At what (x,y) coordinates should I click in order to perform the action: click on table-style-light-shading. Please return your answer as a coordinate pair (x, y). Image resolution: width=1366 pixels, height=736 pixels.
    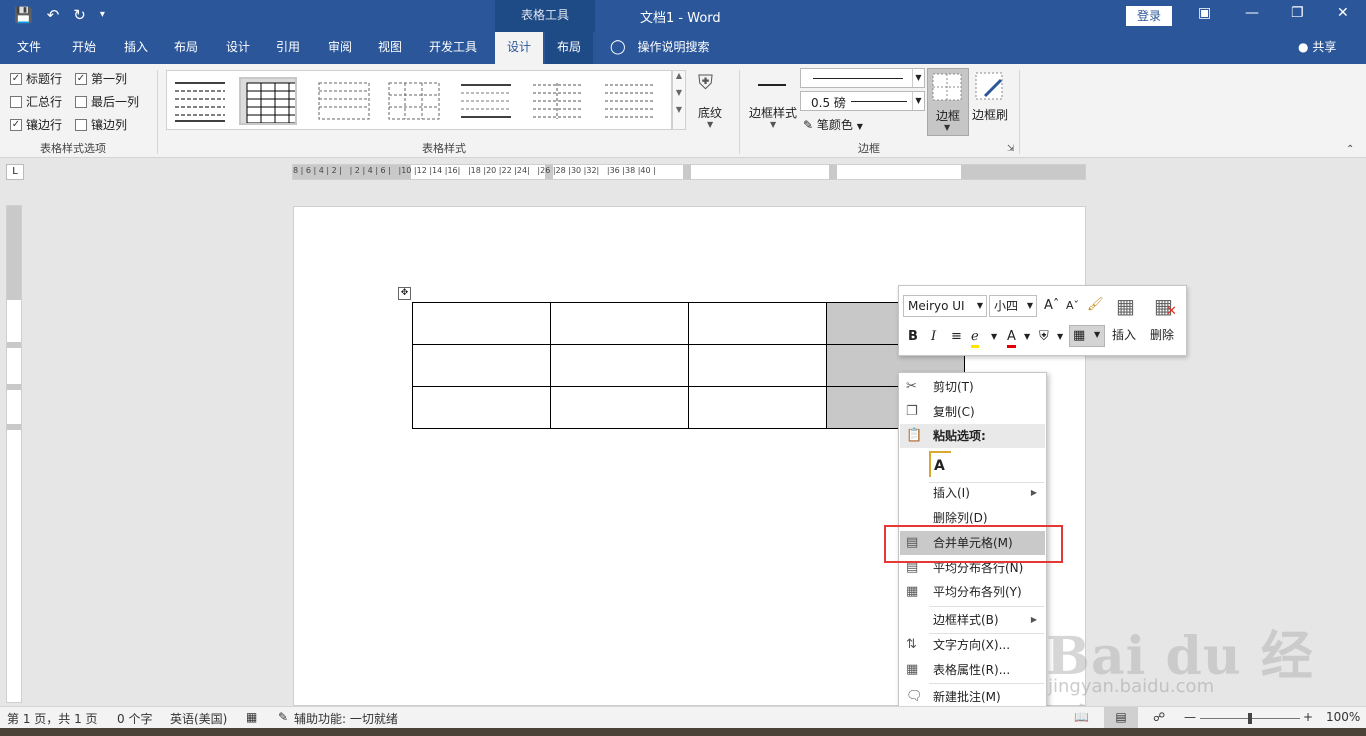
    Looking at the image, I should click on (486, 101).